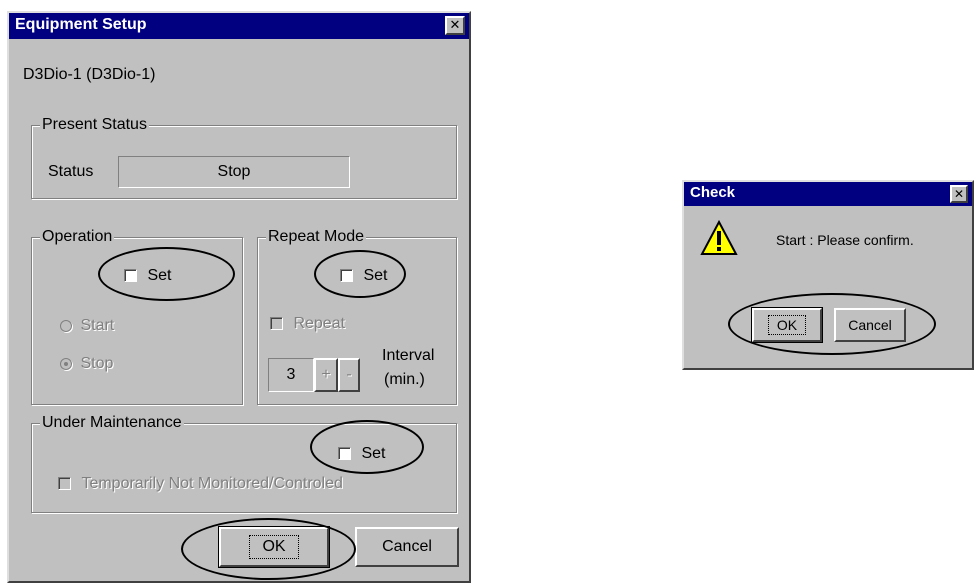 This screenshot has height=585, width=974. What do you see at coordinates (112, 423) in the screenshot?
I see `under-maintenance-legend: Under Maintenance` at bounding box center [112, 423].